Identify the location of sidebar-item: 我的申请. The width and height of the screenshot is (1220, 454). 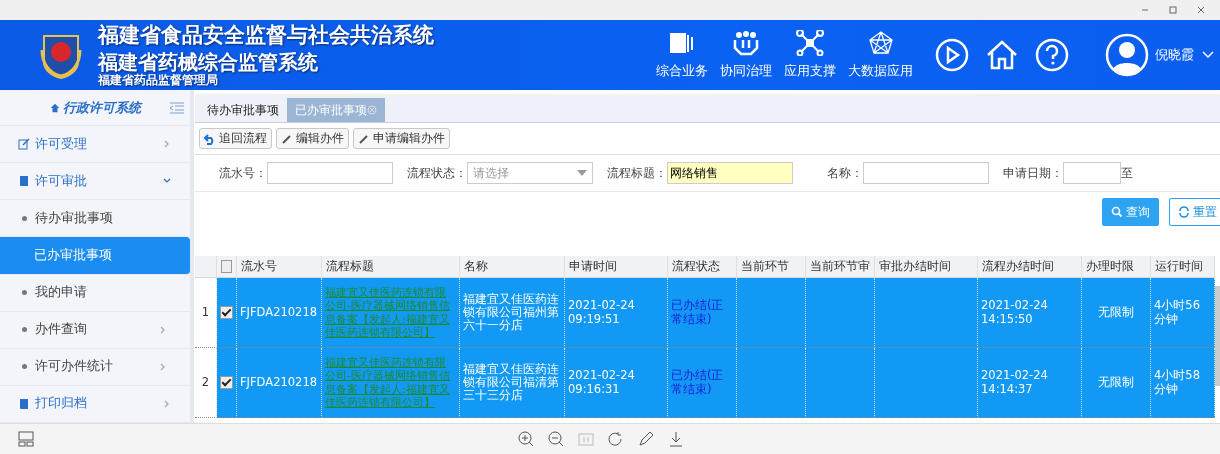
(95, 293).